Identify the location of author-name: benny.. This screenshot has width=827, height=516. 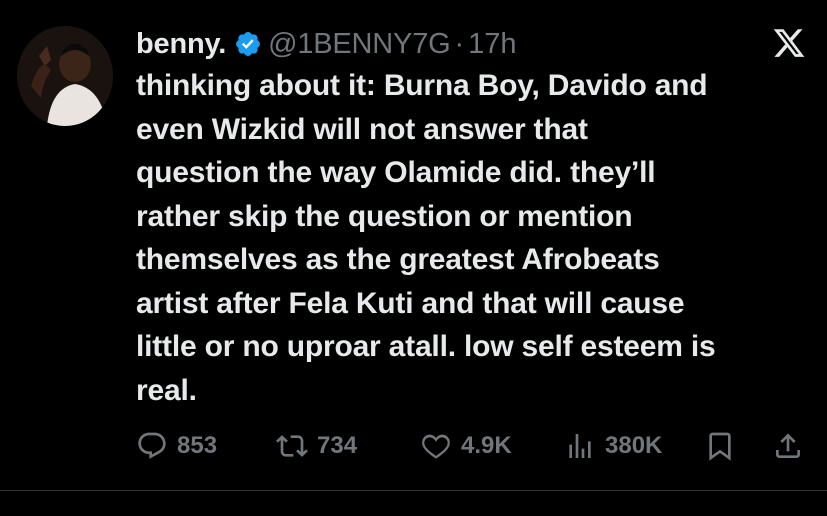
(181, 44).